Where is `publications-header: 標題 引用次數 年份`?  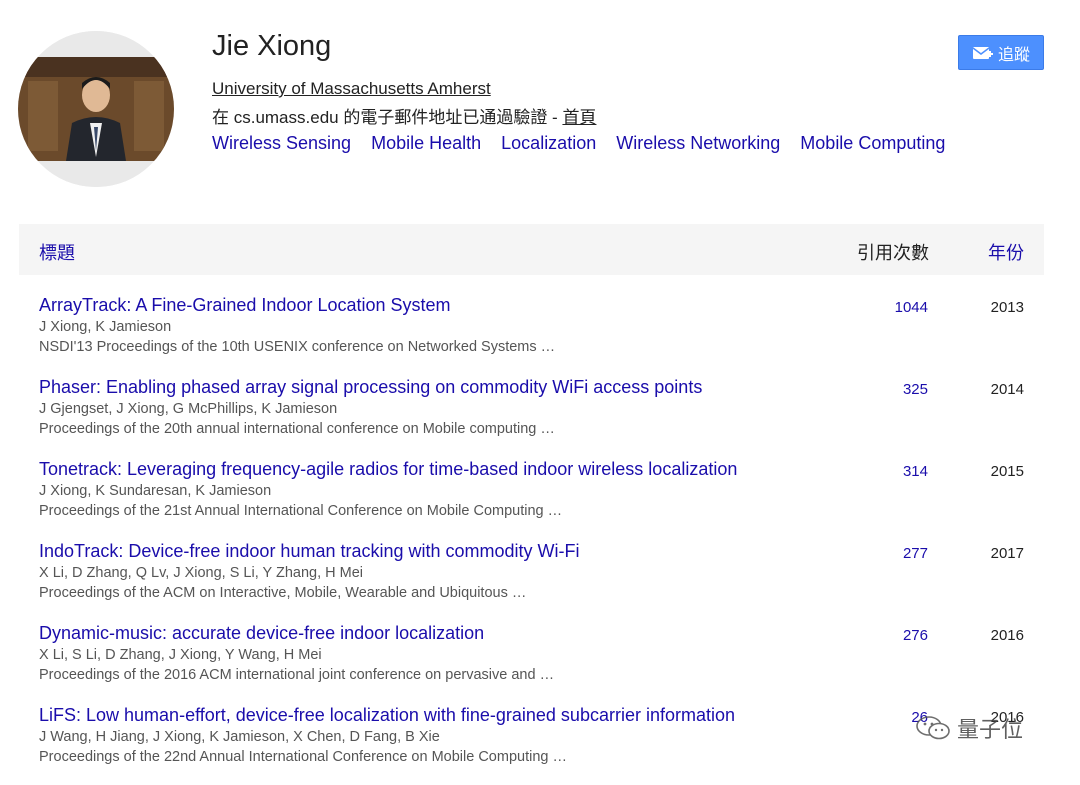
publications-header: 標題 引用次數 年份 is located at coordinates (531, 249).